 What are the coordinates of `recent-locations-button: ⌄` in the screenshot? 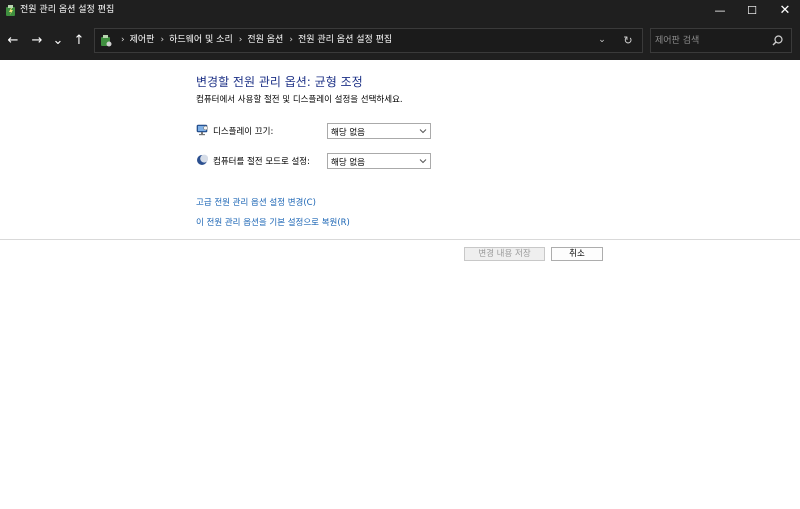 It's located at (58, 41).